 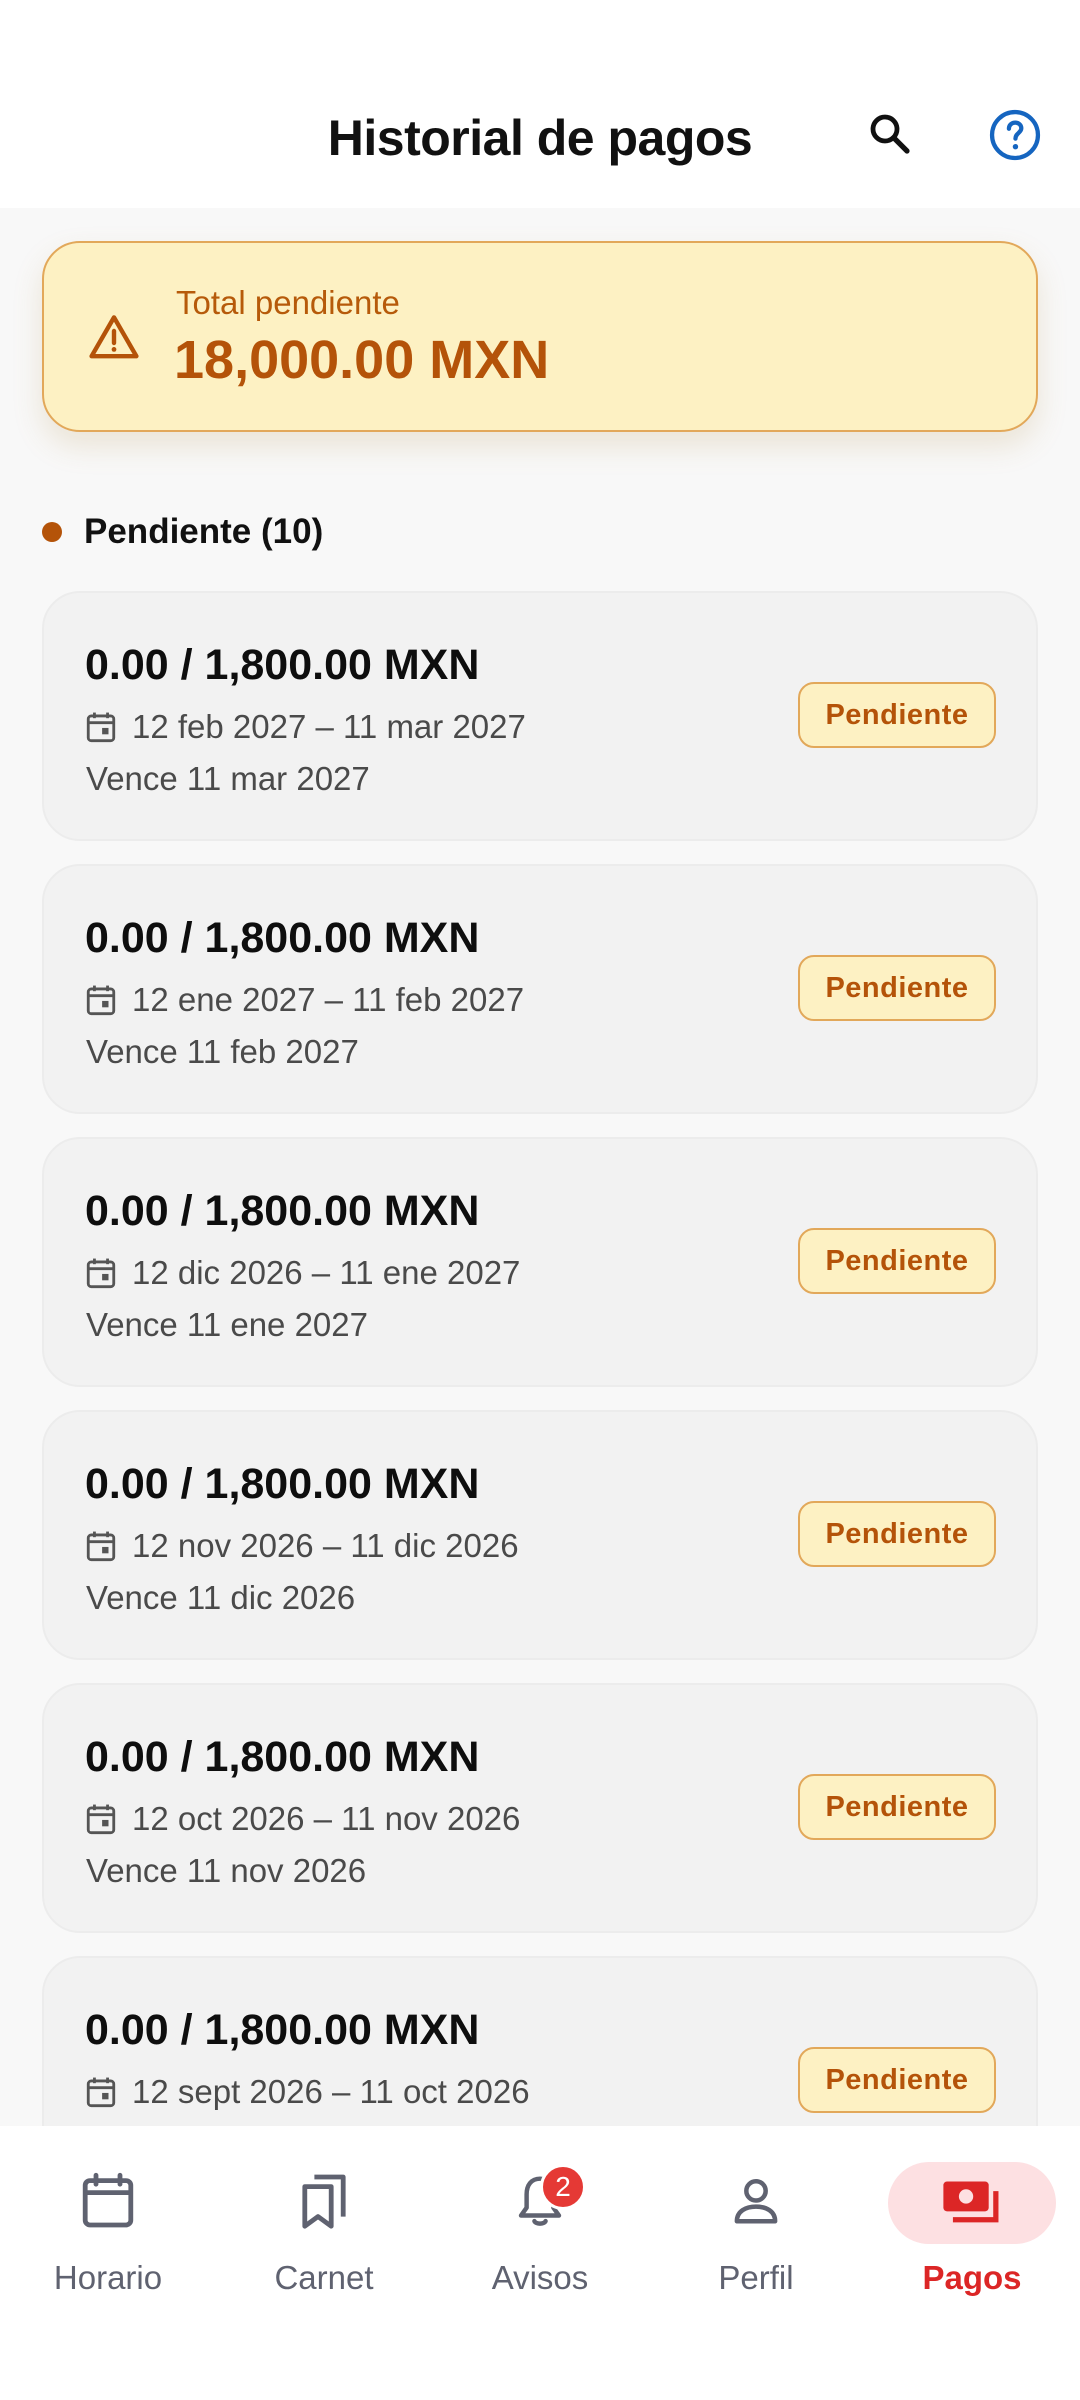 I want to click on payment-period-text: 12 feb 2027 – 11 mar 2027, so click(x=329, y=726).